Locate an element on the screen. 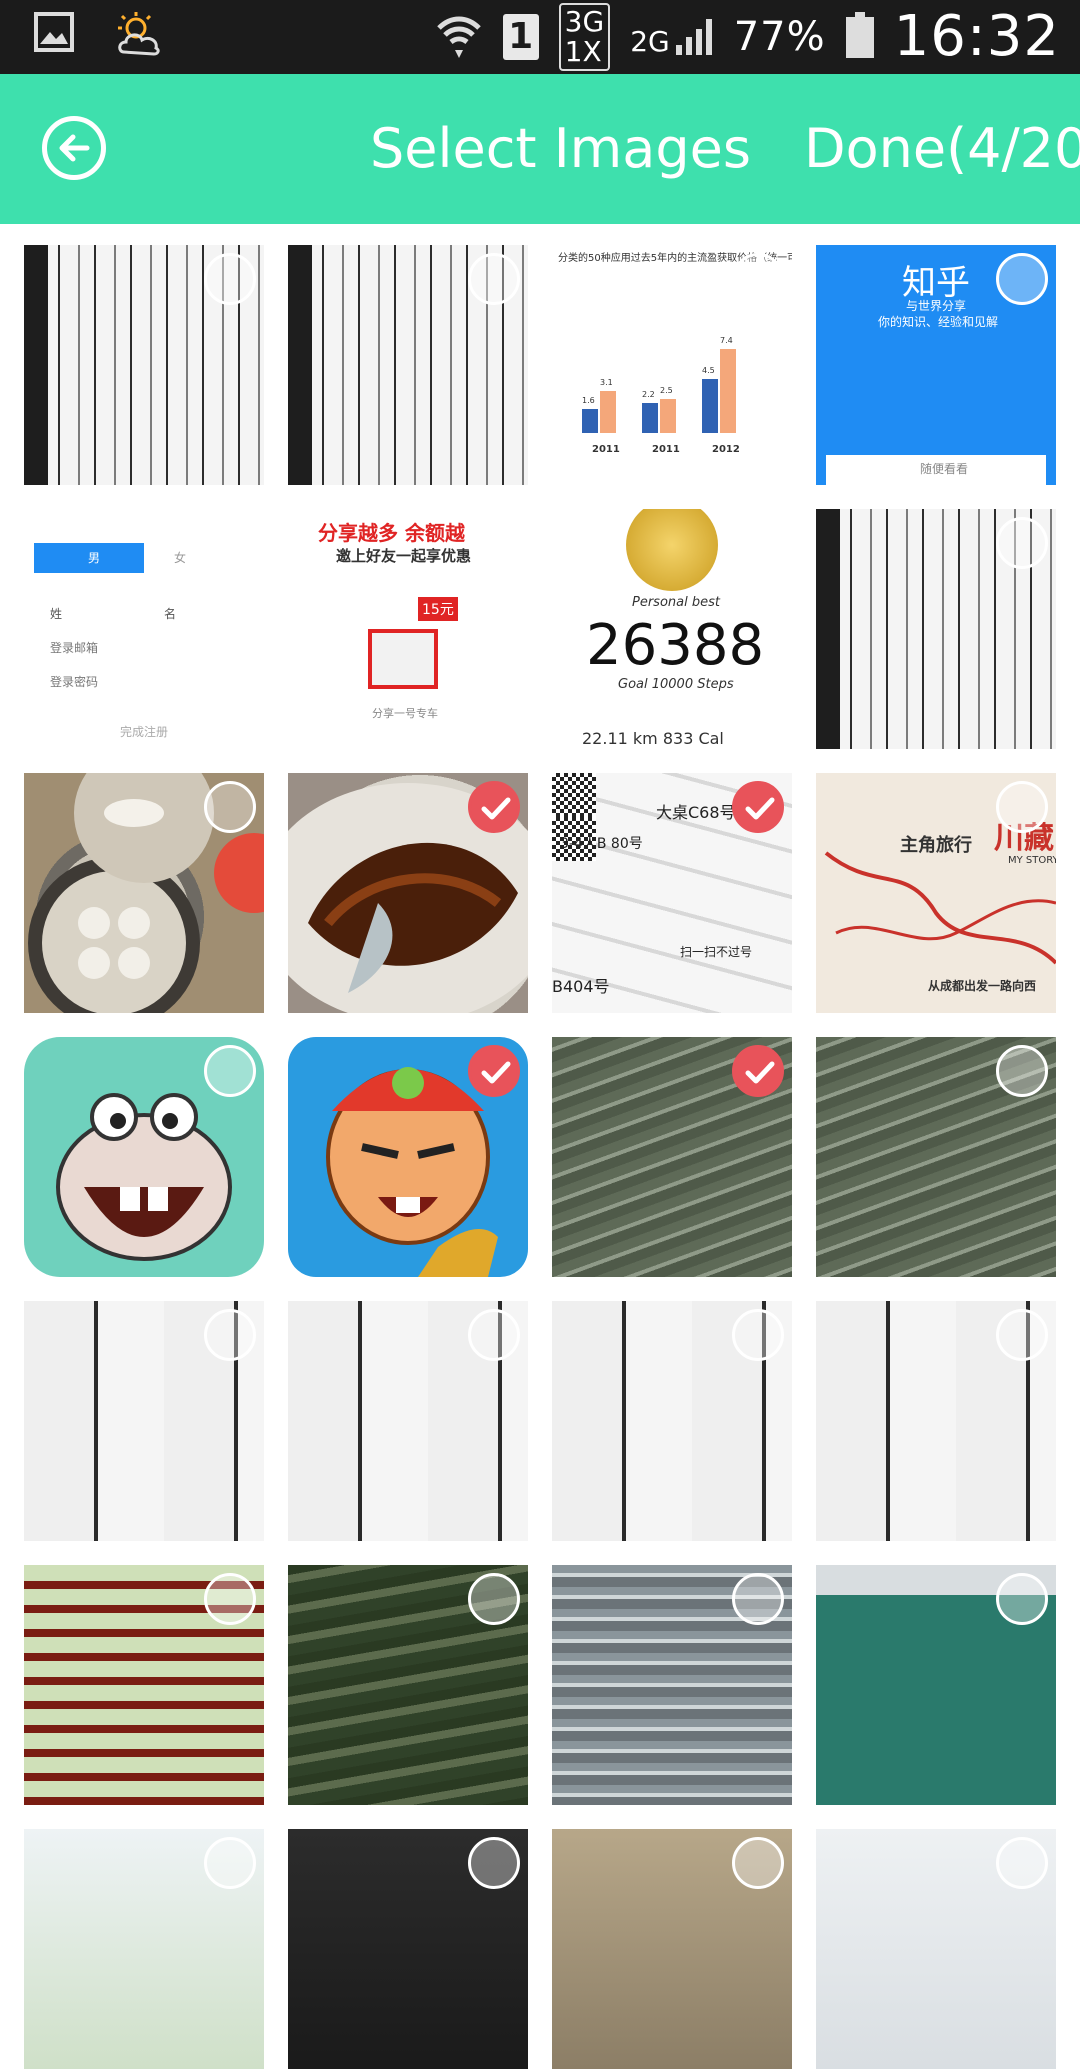  image-tile-pond-water is located at coordinates (408, 1685).